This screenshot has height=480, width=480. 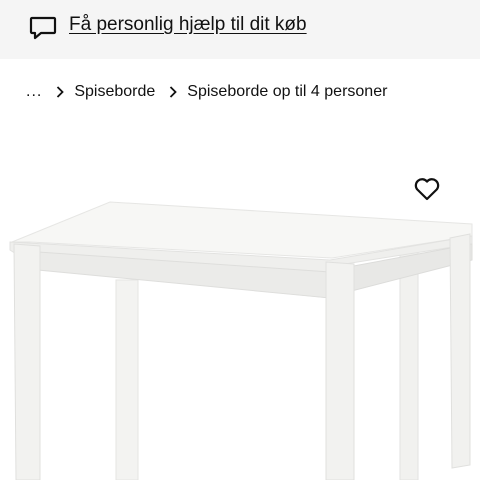 I want to click on breadcrumb-item-spiseborde-4-personer: Spiseborde op til 4 personer, so click(x=287, y=92).